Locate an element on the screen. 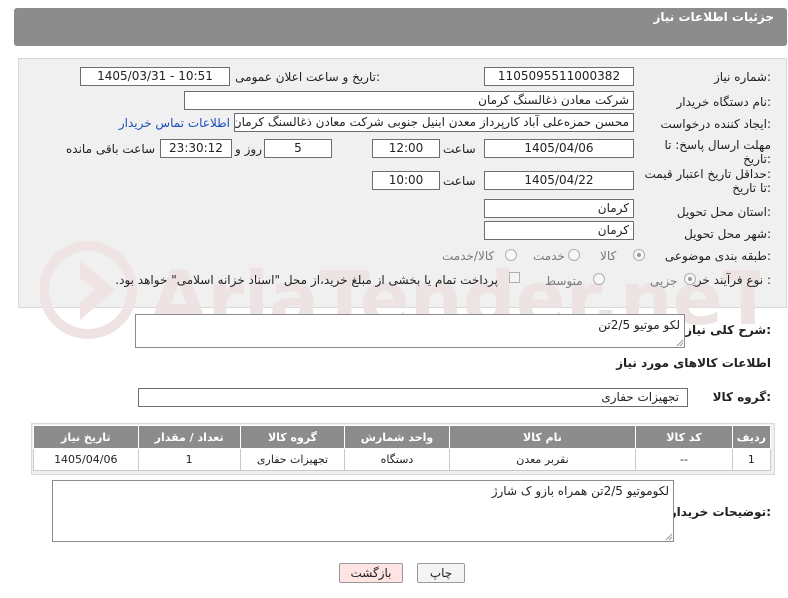 The height and width of the screenshot is (598, 788). buyer-notes-field: لکوموتیو 2/5تن همراه بازو ک شارژ is located at coordinates (363, 511).